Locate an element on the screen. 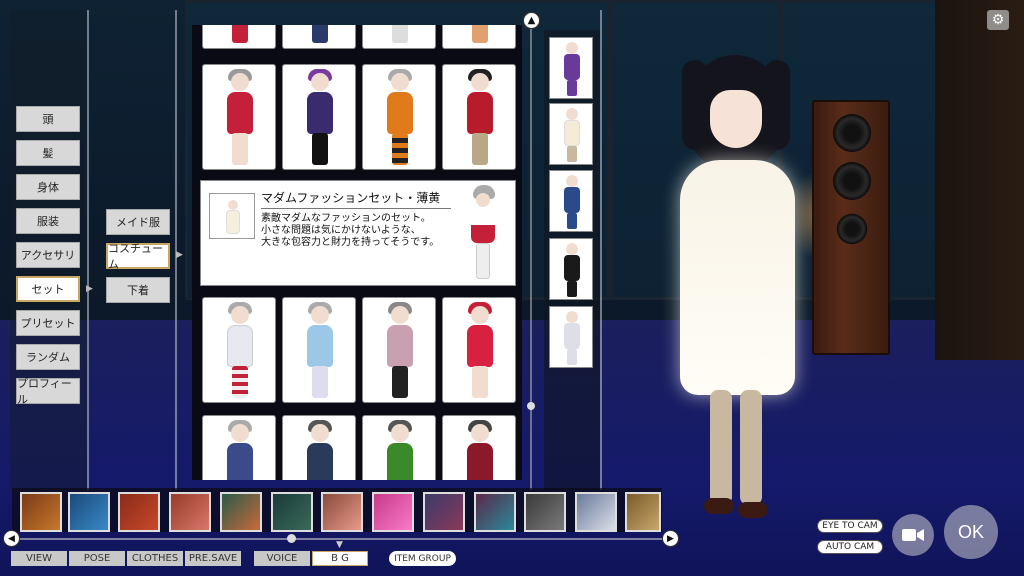 Image resolution: width=1024 pixels, height=576 pixels. tooltip-thumbnail is located at coordinates (232, 216).